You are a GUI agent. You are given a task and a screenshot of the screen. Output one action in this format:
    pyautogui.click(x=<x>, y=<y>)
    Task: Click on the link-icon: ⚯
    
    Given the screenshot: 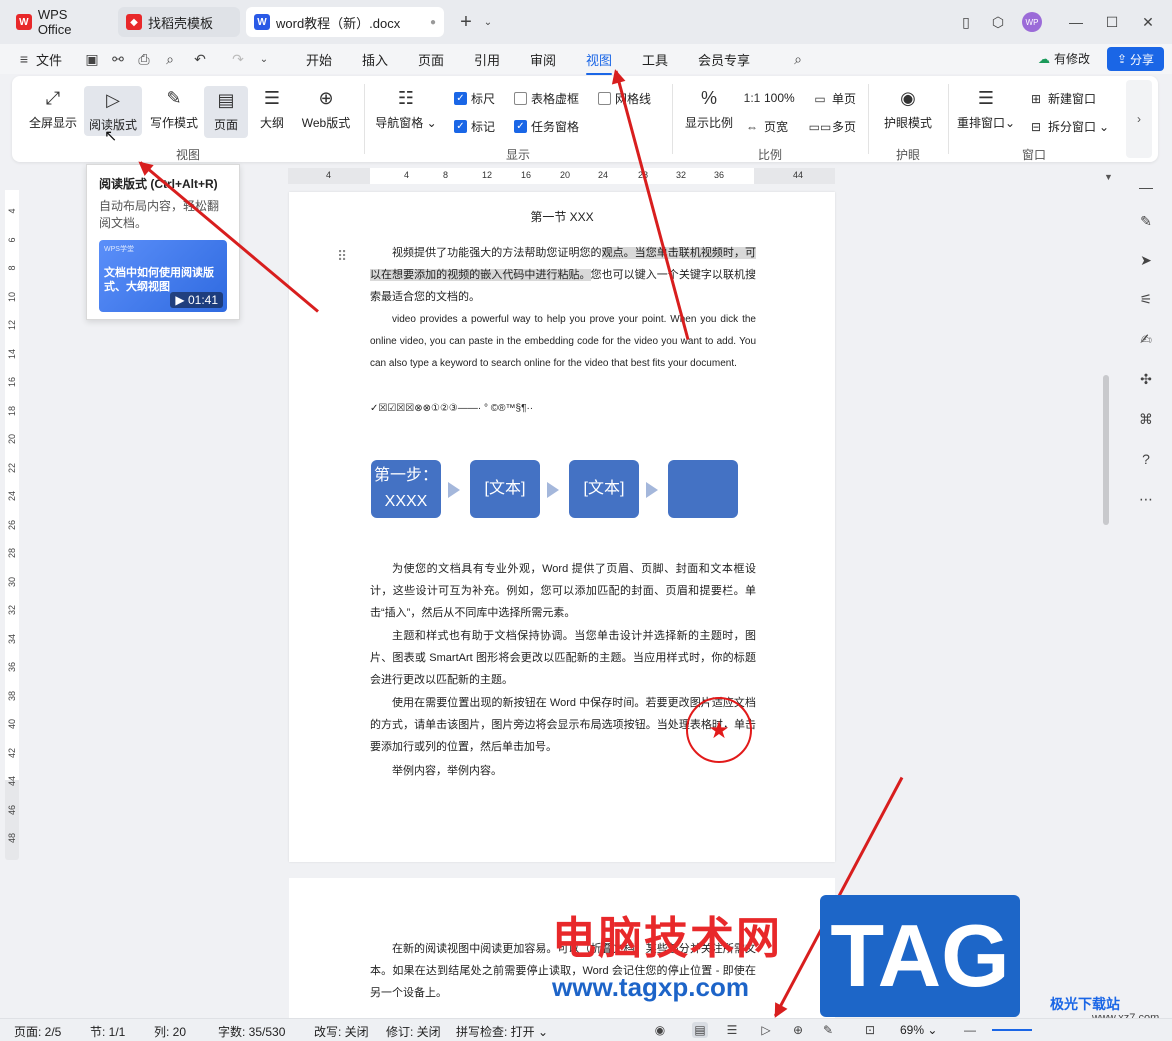 What is the action you would take?
    pyautogui.click(x=118, y=59)
    